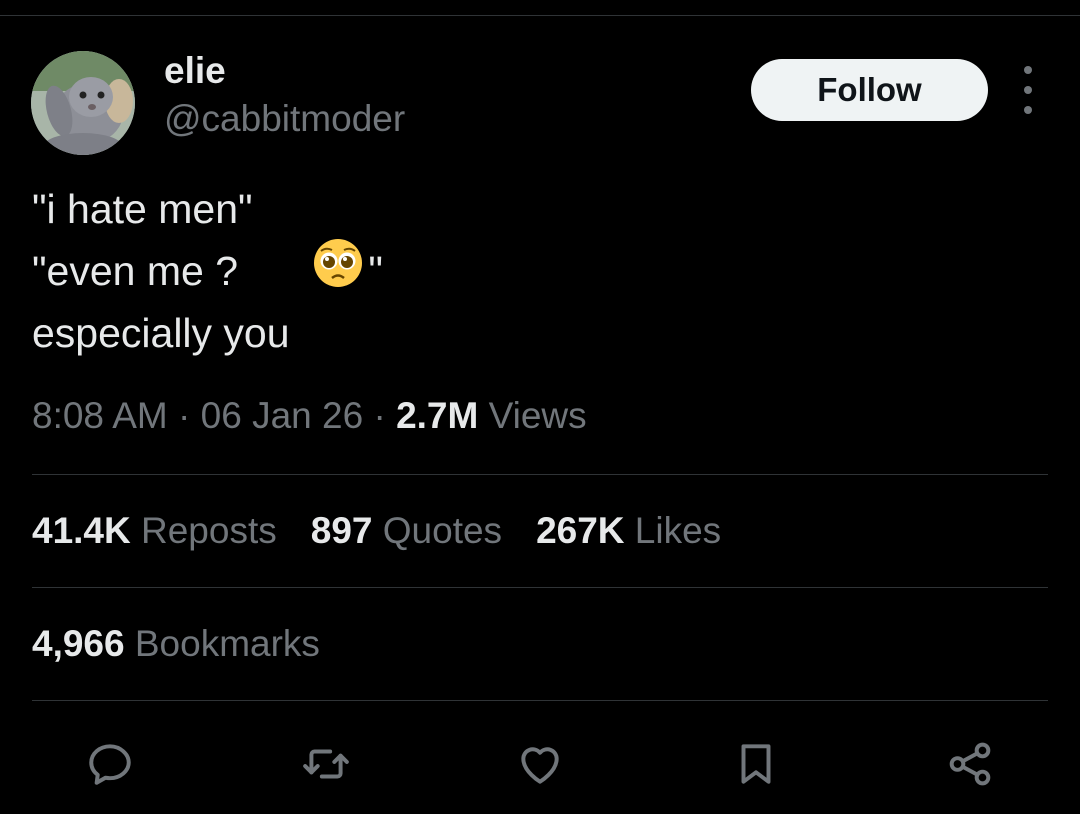  I want to click on tweet-time: 8:08 AM, so click(100, 415).